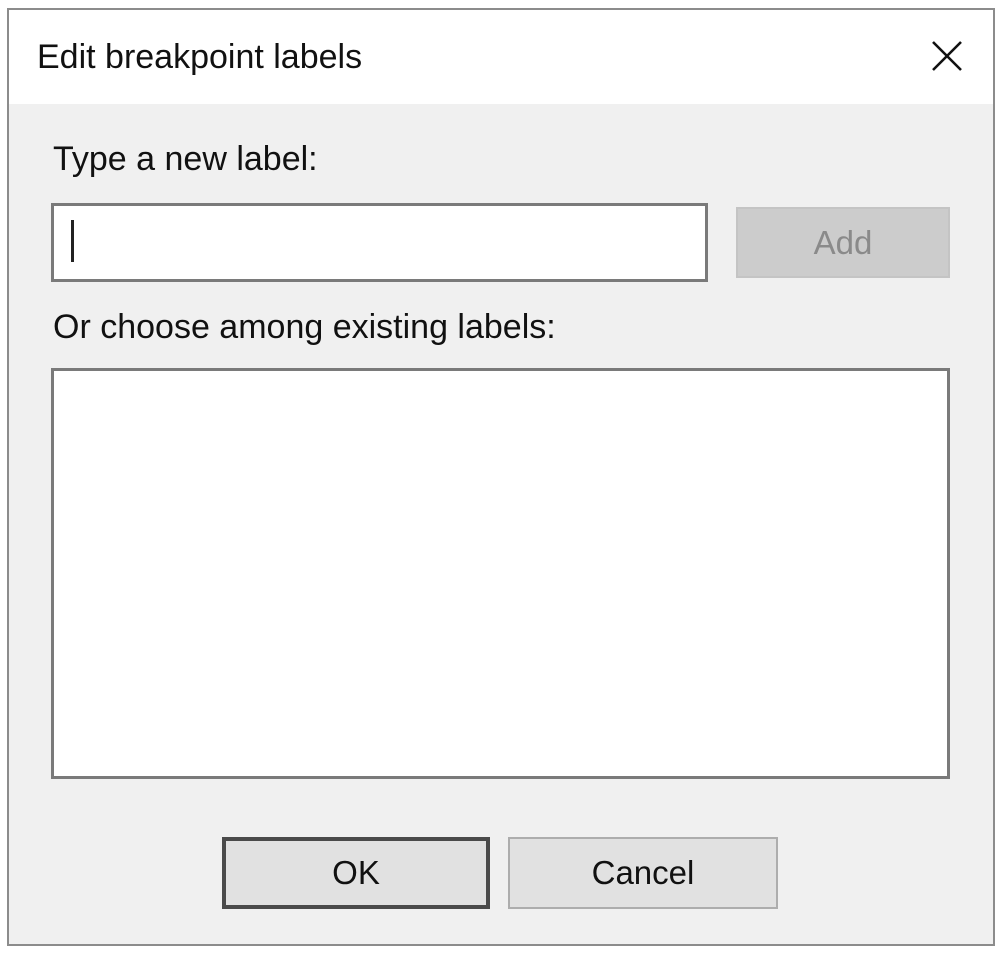 The image size is (1004, 953). I want to click on existing-labels-prompt: Or choose among existing labels:, so click(304, 327).